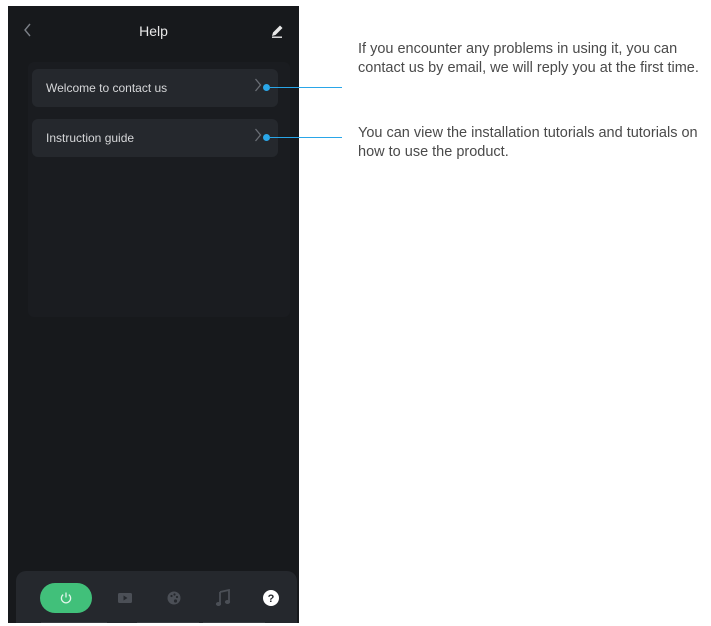  I want to click on tab-help: ?, so click(271, 598).